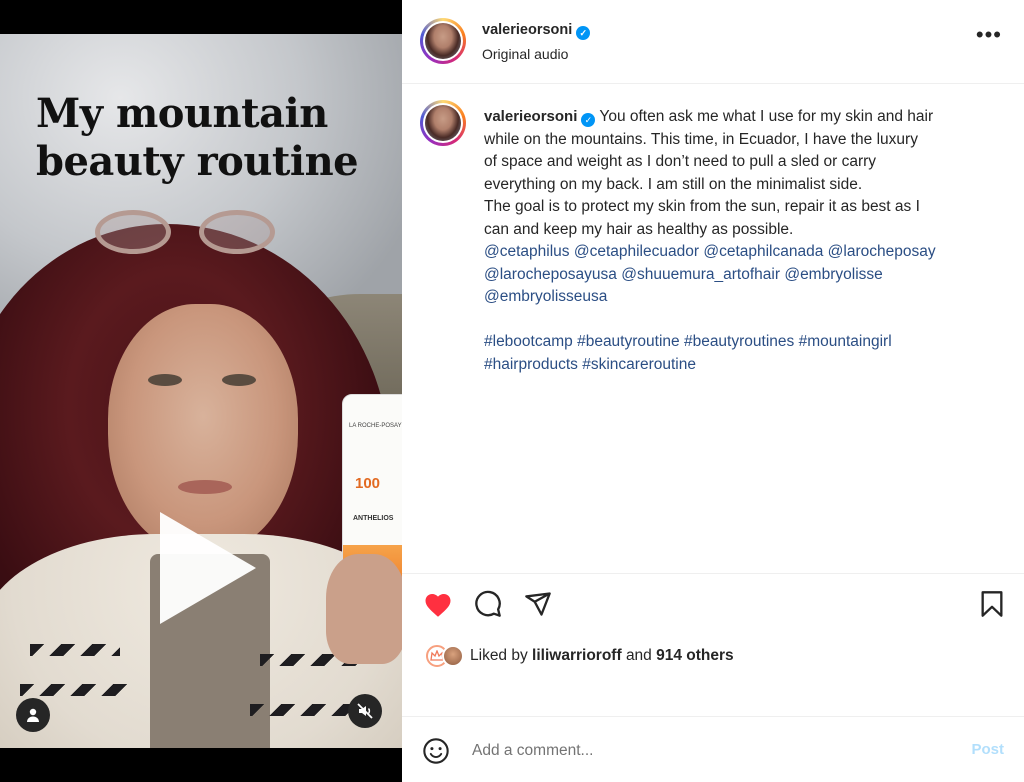 This screenshot has height=782, width=1024. What do you see at coordinates (636, 251) in the screenshot?
I see `mention-link: @cetaphilecuador` at bounding box center [636, 251].